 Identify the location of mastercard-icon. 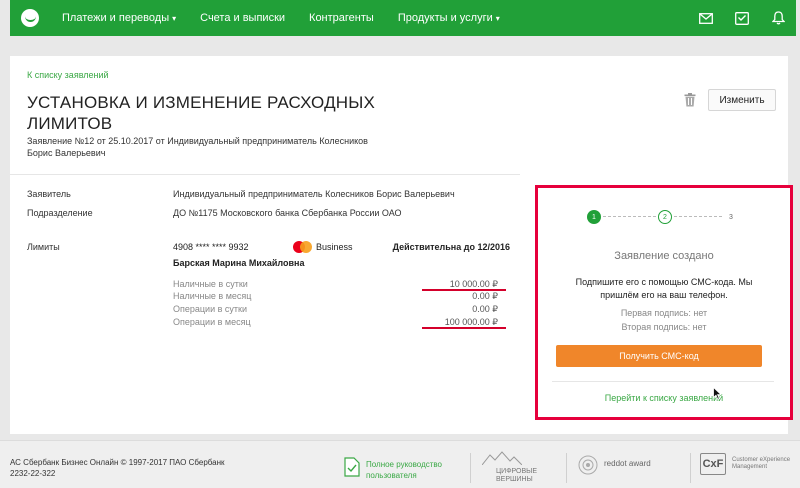
(303, 247).